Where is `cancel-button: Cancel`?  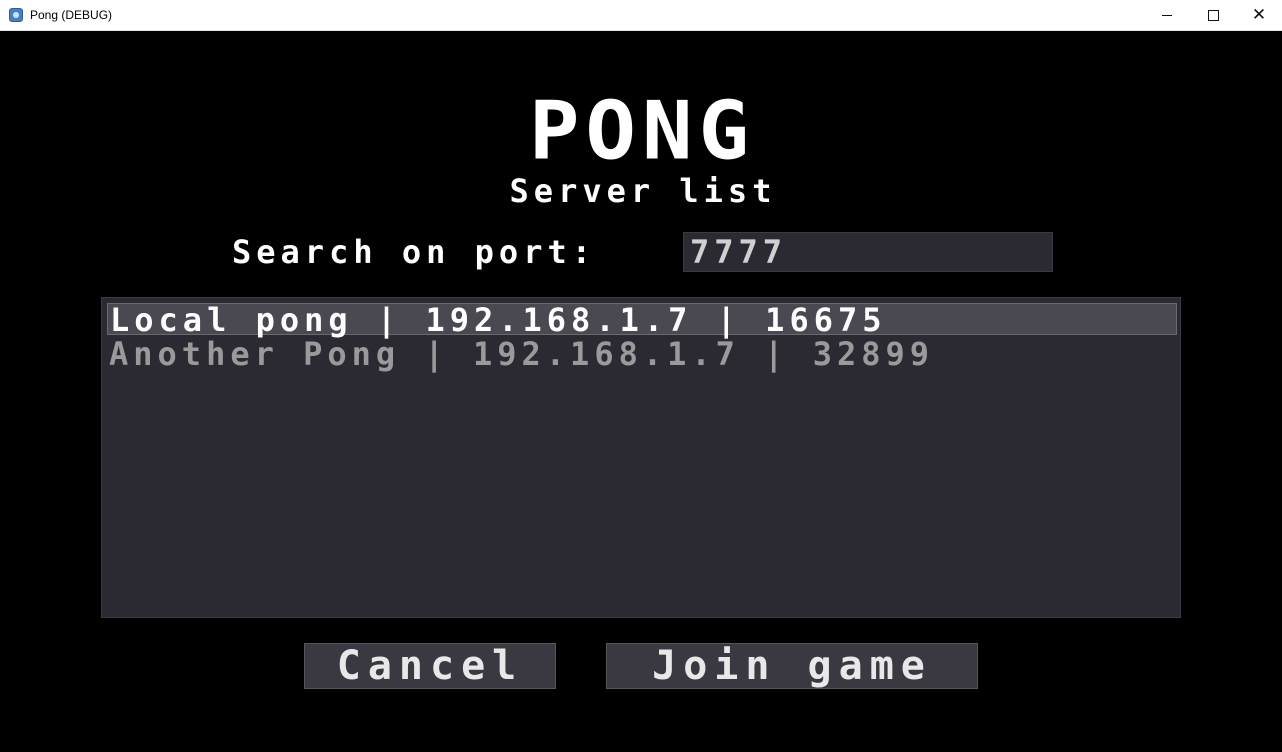 cancel-button: Cancel is located at coordinates (430, 666).